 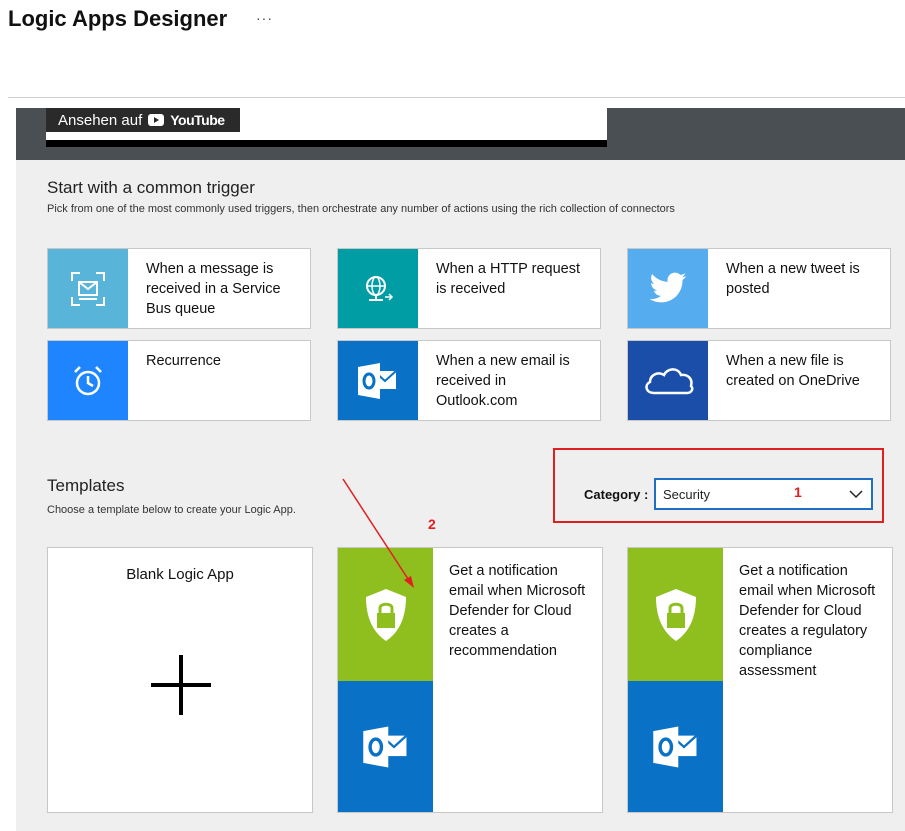 I want to click on template-blank-logic-app: Blank Logic App, so click(x=180, y=680).